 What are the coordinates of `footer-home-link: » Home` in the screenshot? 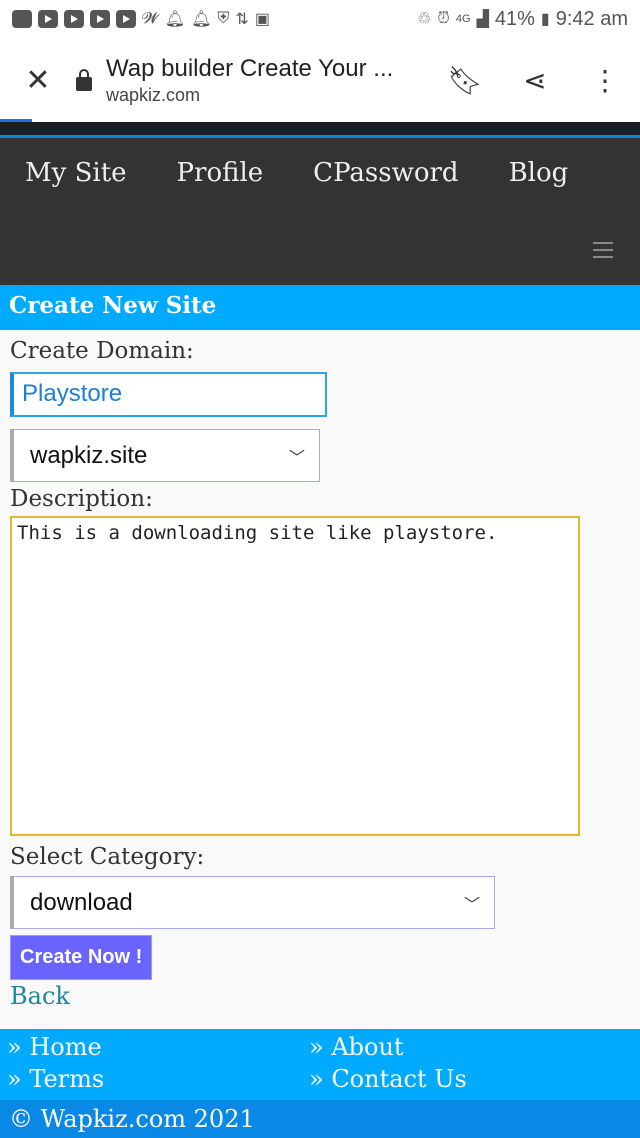 It's located at (158, 1049).